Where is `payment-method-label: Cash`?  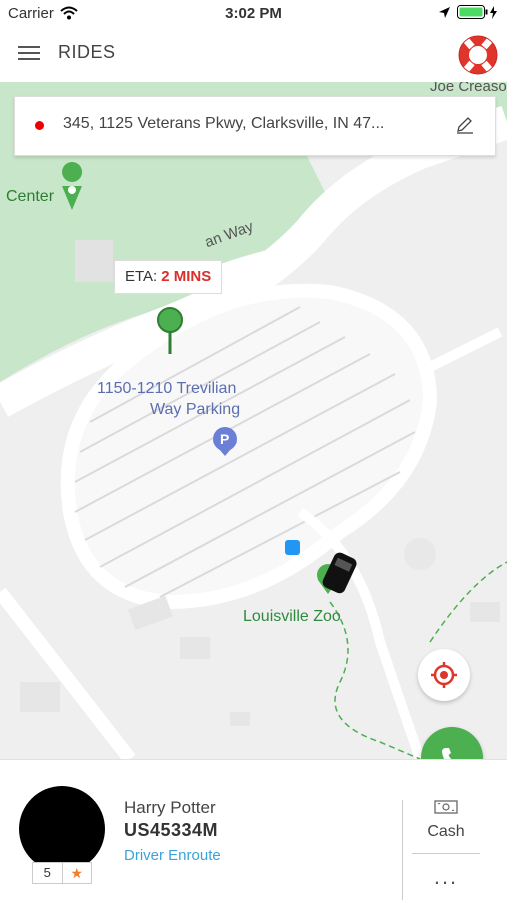
payment-method-label: Cash is located at coordinates (446, 831).